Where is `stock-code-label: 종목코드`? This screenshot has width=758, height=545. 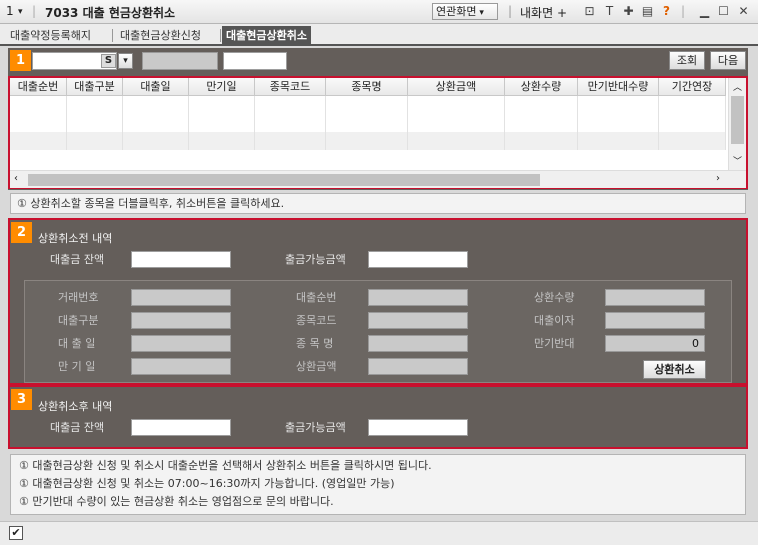 stock-code-label: 종목코드 is located at coordinates (316, 320).